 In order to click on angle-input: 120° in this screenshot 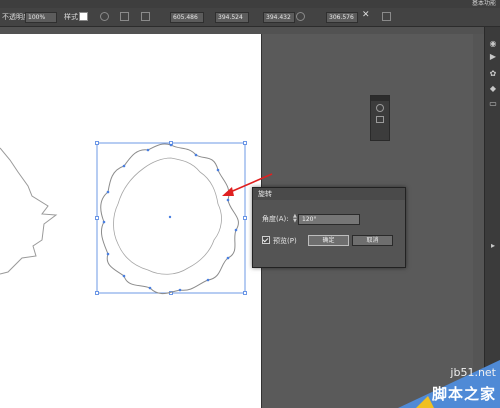, I will do `click(329, 219)`.